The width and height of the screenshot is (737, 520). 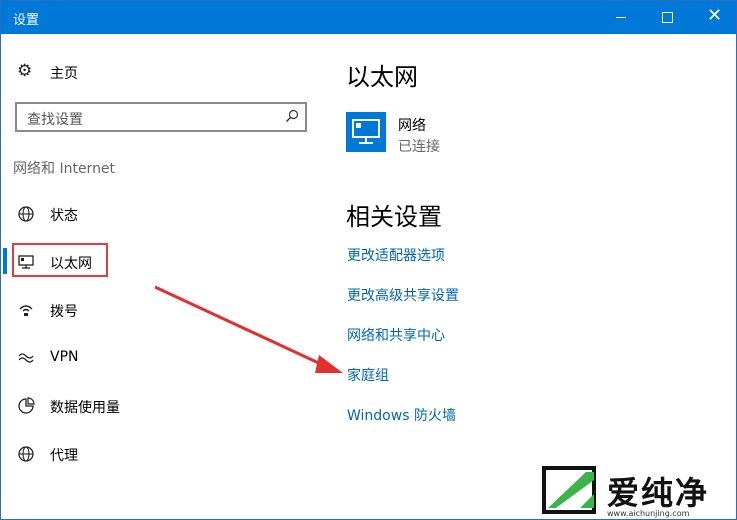 I want to click on watermark-brand: 爱纯净, so click(x=658, y=493).